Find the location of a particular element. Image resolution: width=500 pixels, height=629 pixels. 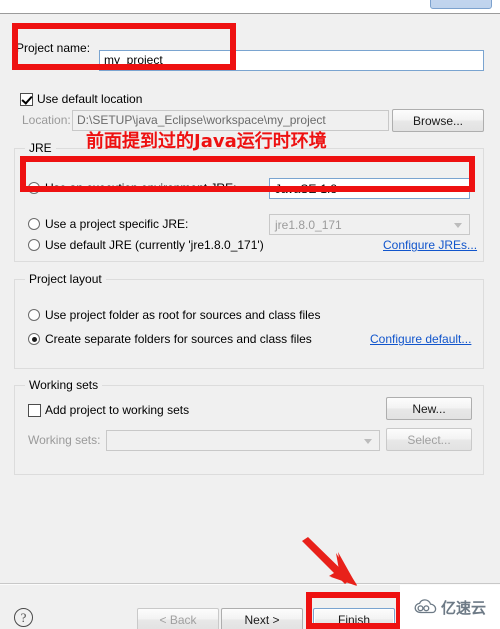

watermark: 亿速云 is located at coordinates (450, 607).